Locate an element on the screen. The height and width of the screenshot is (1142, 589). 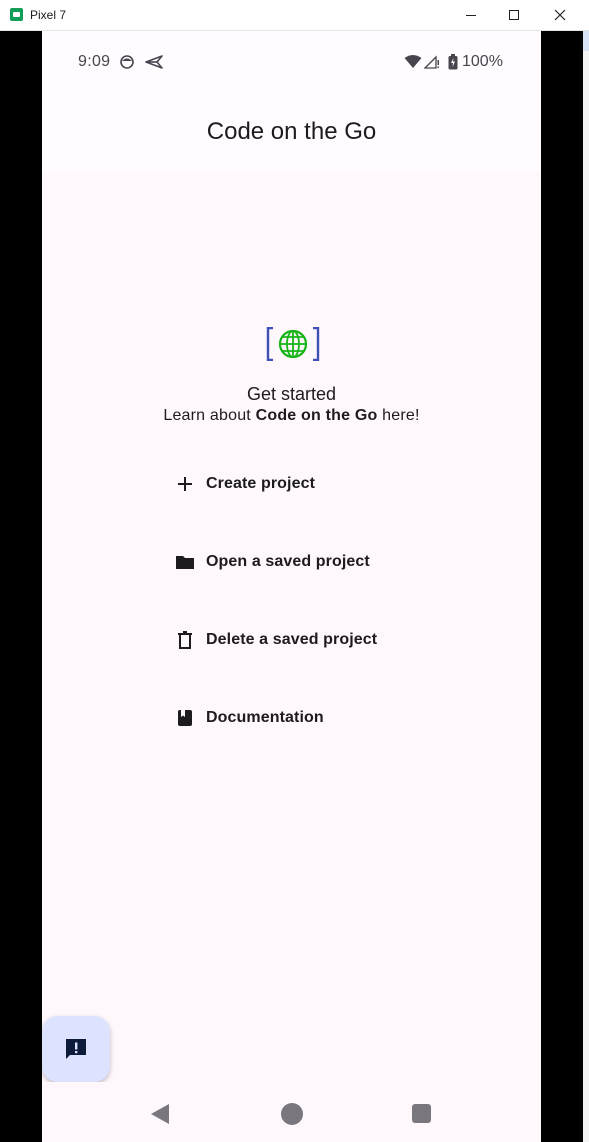
system-navigation-bar is located at coordinates (291, 1112).